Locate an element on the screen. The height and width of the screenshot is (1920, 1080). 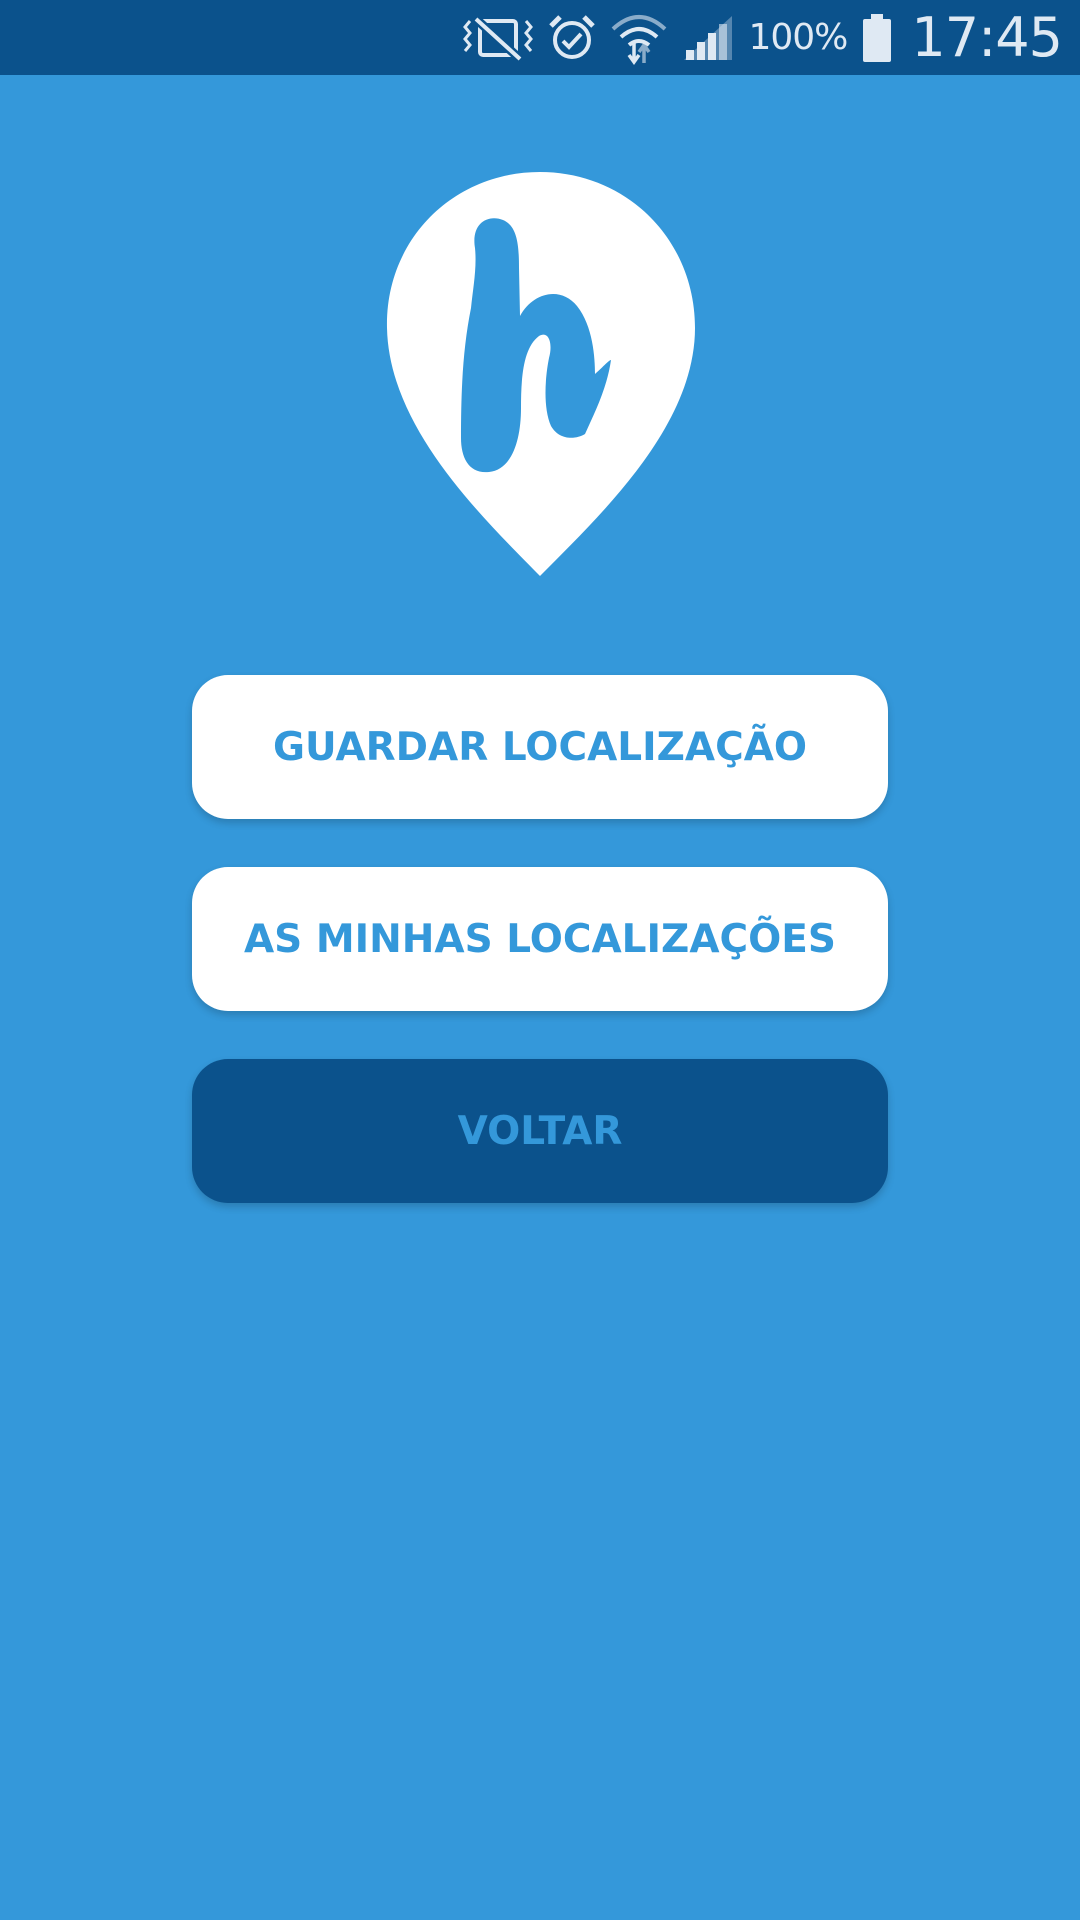
location-pin-h-logo is located at coordinates (540, 374).